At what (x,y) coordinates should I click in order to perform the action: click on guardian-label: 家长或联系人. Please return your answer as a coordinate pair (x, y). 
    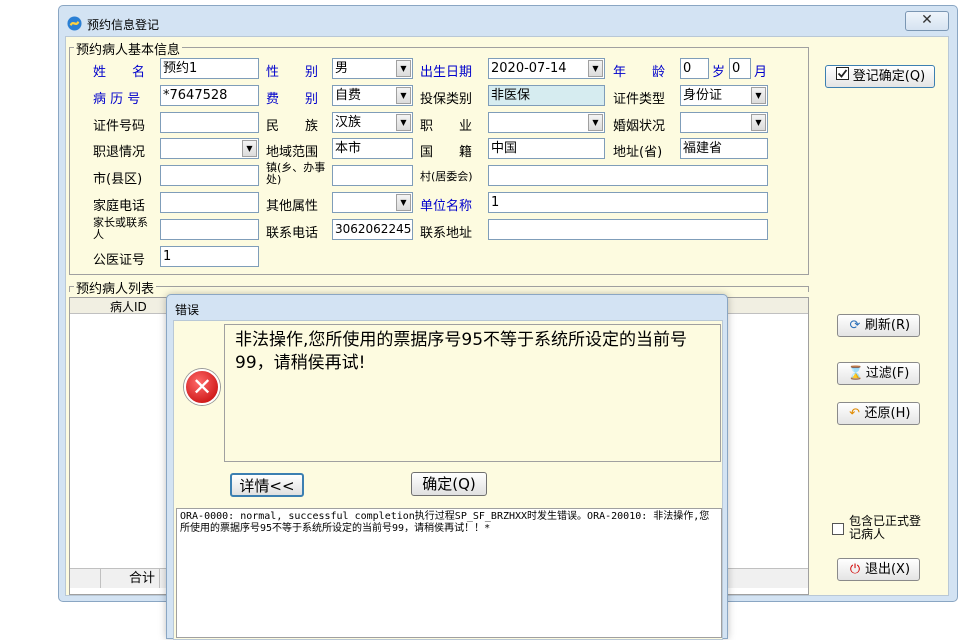
    Looking at the image, I should click on (120, 228).